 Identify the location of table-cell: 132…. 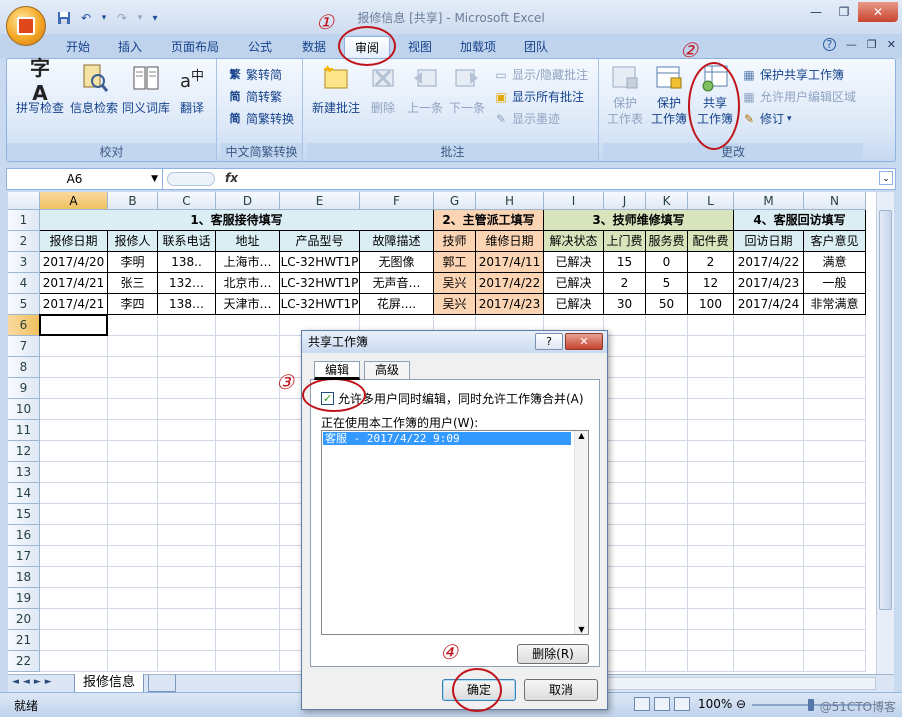
(187, 283).